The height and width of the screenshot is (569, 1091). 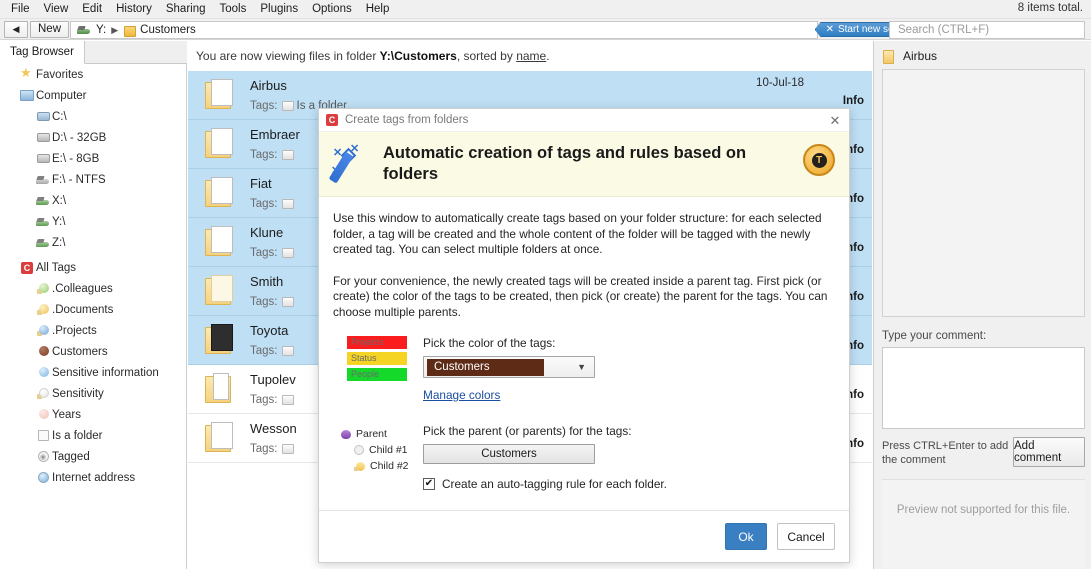 I want to click on sidebar-item-sensitive-information: Sensitive information, so click(x=93, y=372).